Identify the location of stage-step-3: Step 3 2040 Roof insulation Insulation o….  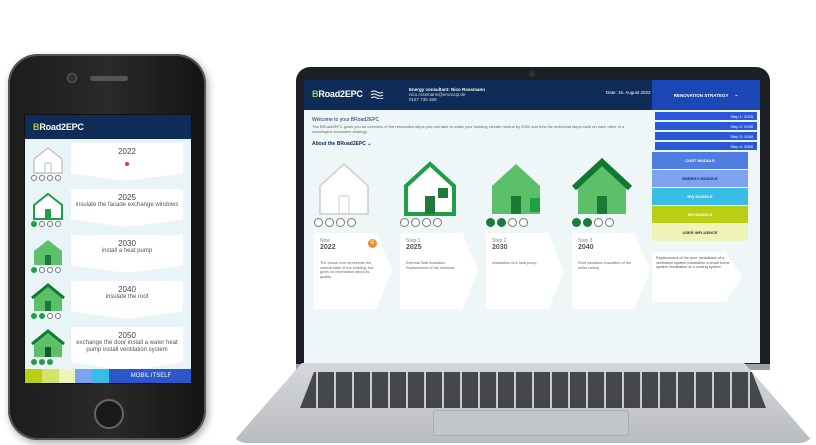
(612, 233).